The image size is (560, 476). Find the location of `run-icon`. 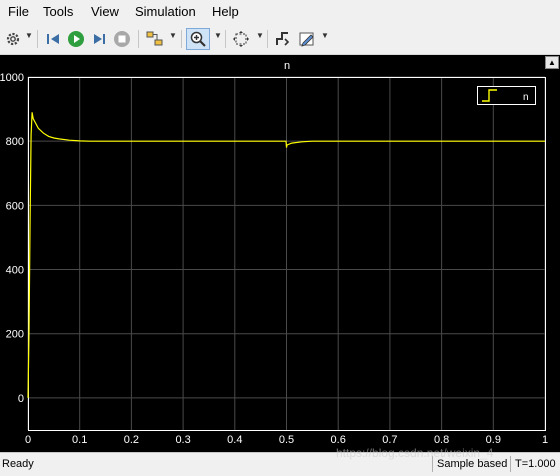

run-icon is located at coordinates (76, 39).